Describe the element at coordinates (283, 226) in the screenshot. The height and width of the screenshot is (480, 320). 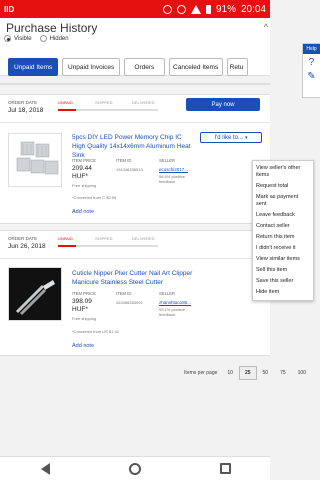
I see `menu-item-contact-seller: Contact seller` at that location.